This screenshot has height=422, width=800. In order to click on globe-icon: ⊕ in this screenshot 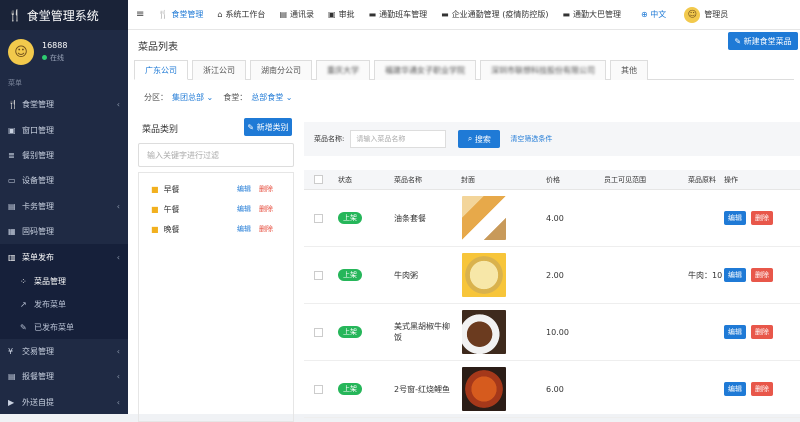, I will do `click(644, 14)`.